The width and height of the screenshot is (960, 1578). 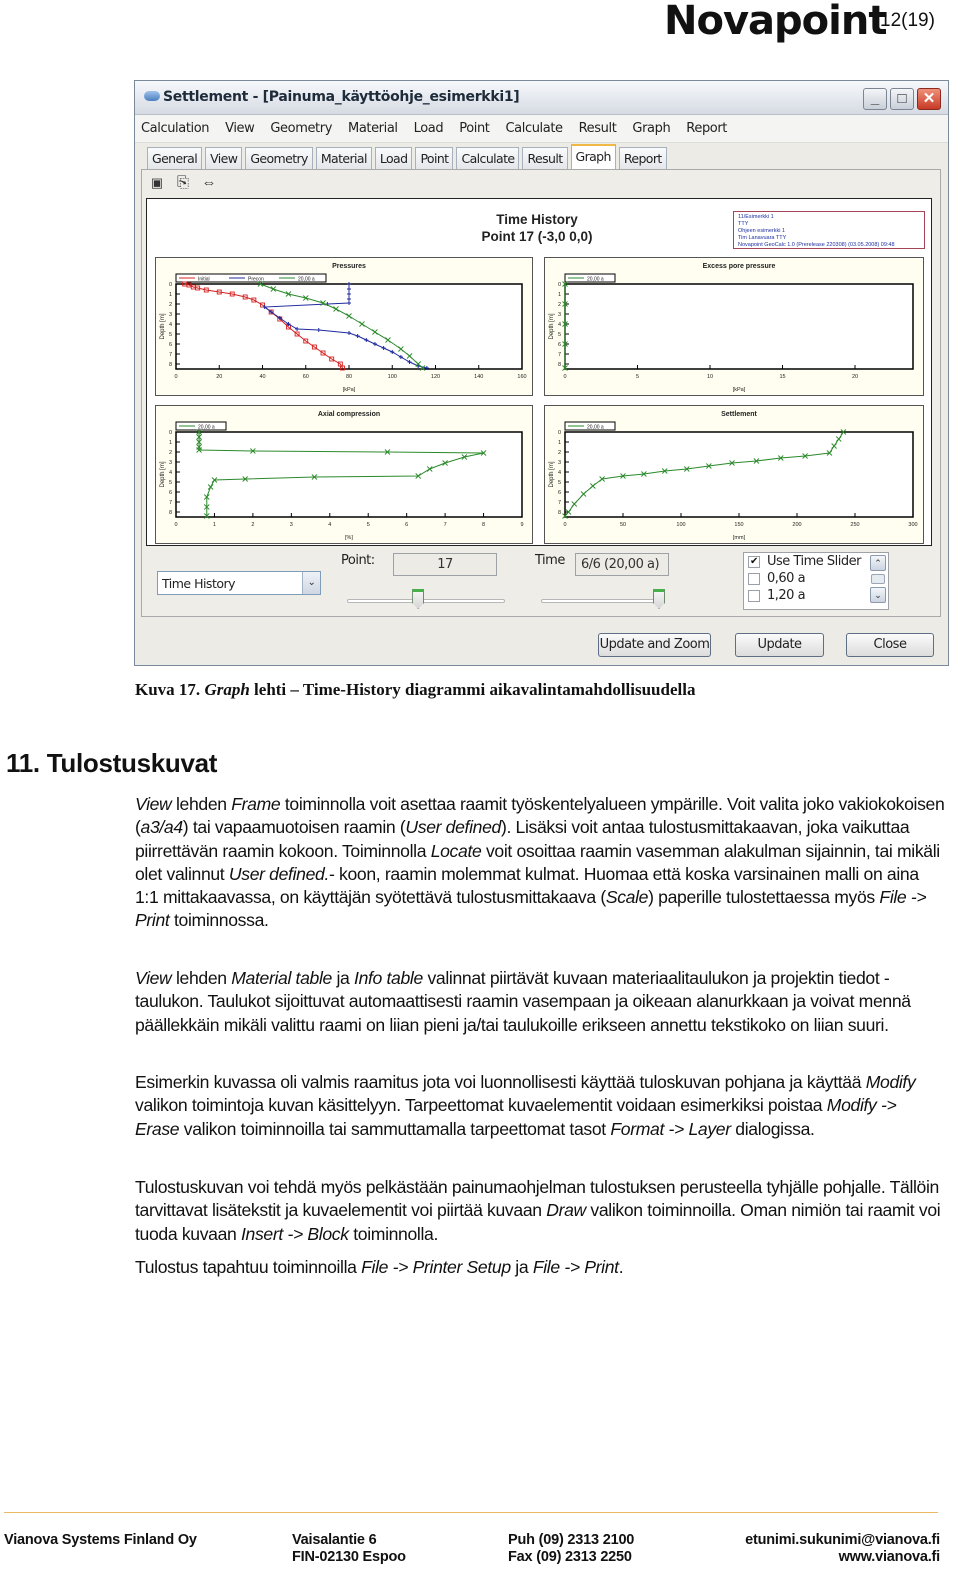 I want to click on menu-result: Result, so click(x=598, y=128).